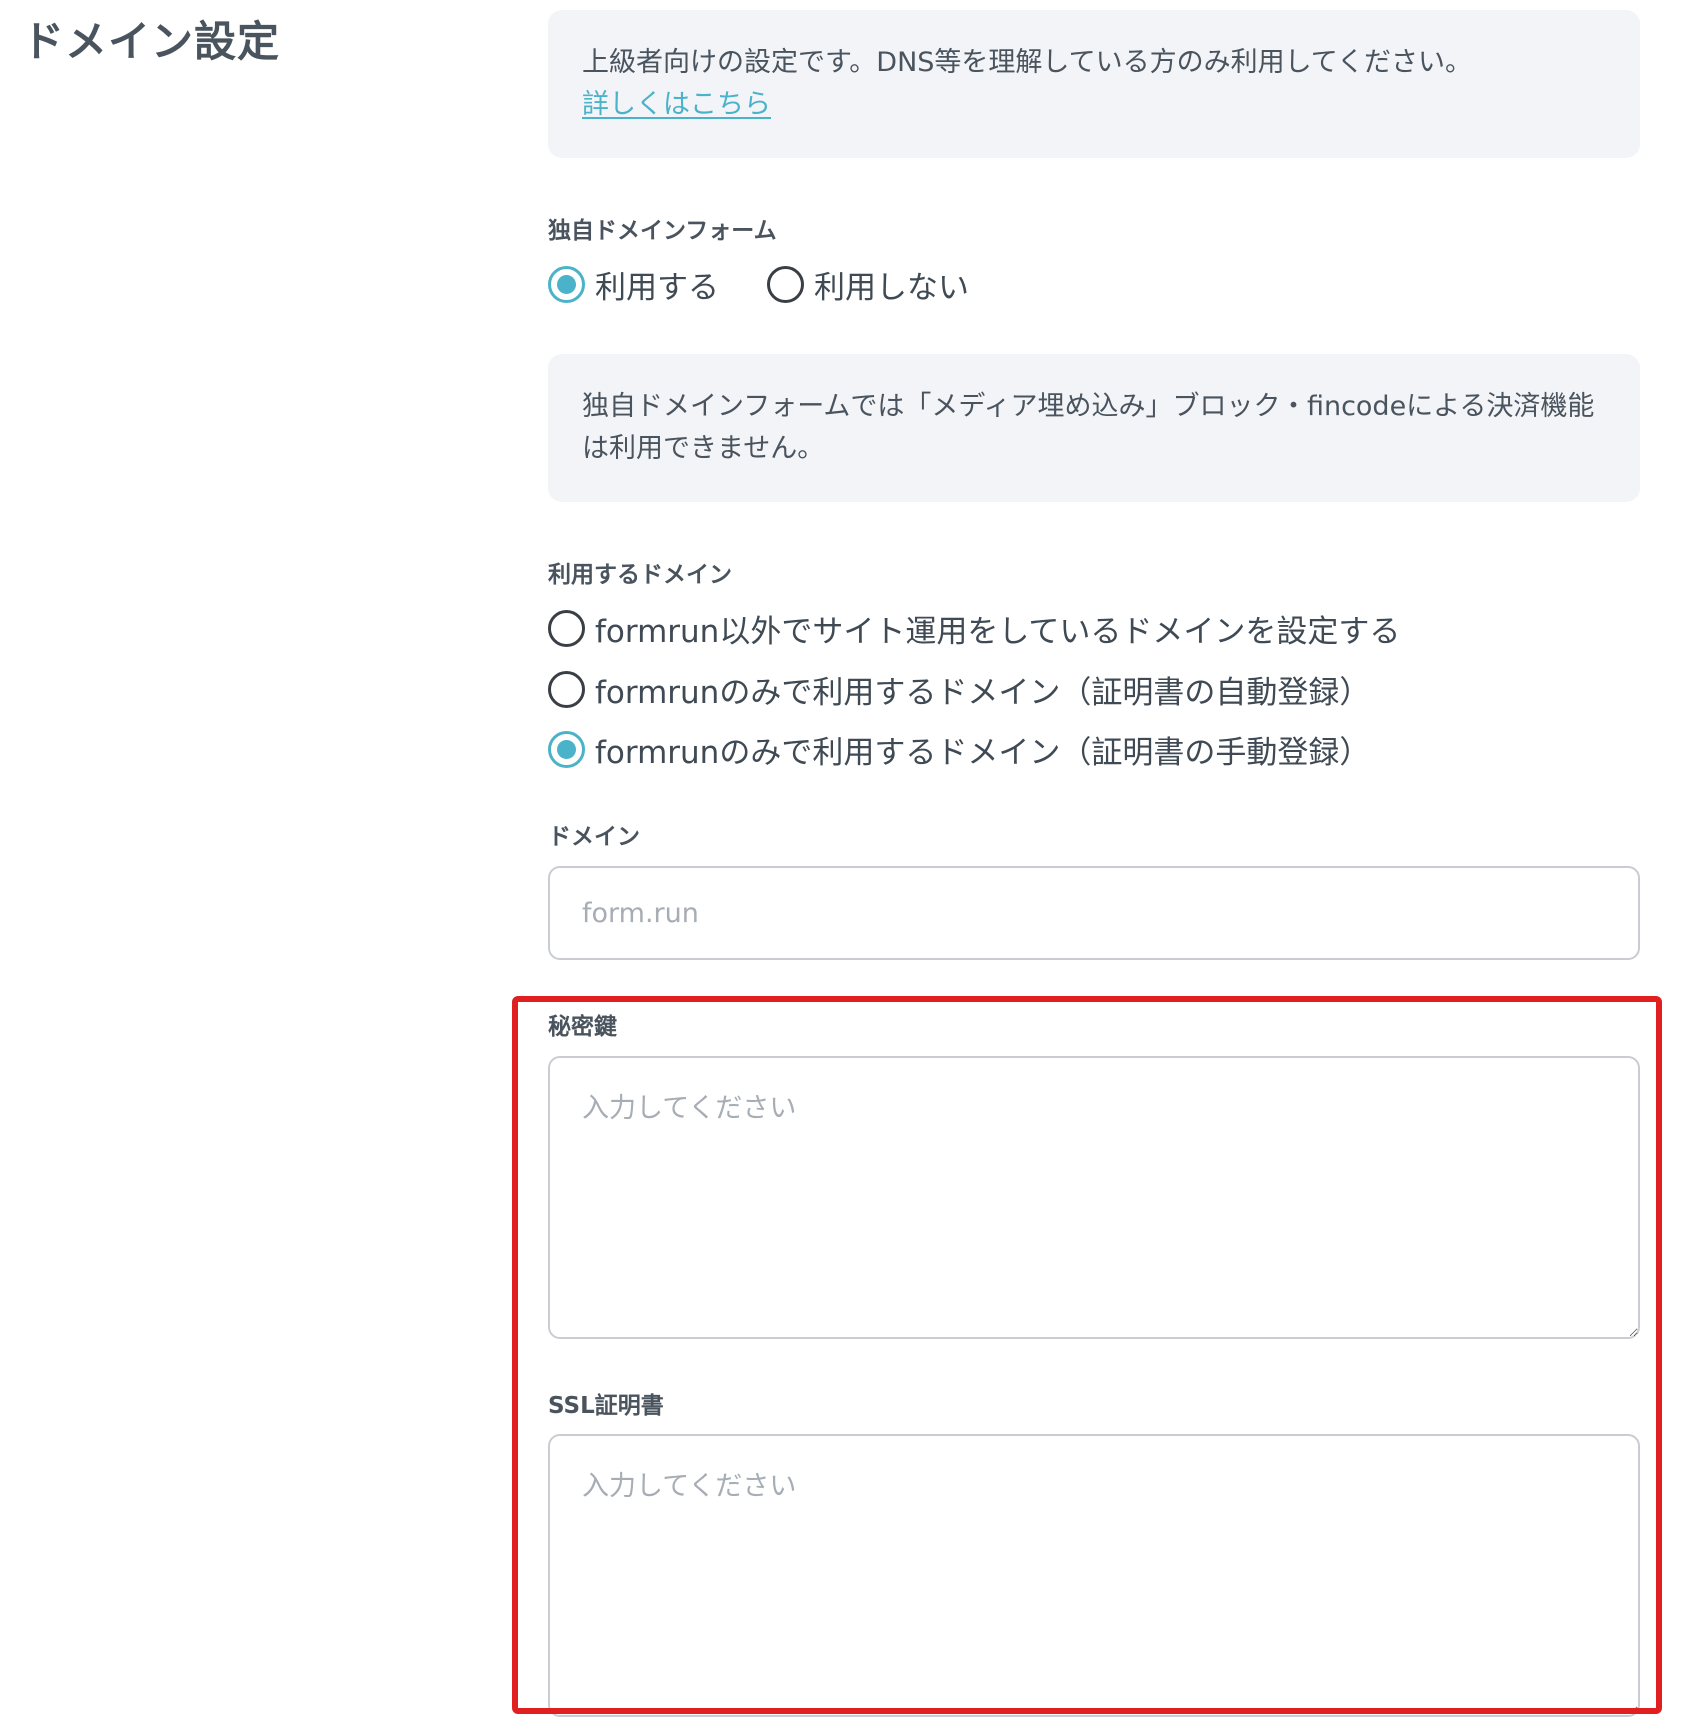 This screenshot has height=1722, width=1686. What do you see at coordinates (640, 575) in the screenshot?
I see `domain-type-label: 利用するドメイン` at bounding box center [640, 575].